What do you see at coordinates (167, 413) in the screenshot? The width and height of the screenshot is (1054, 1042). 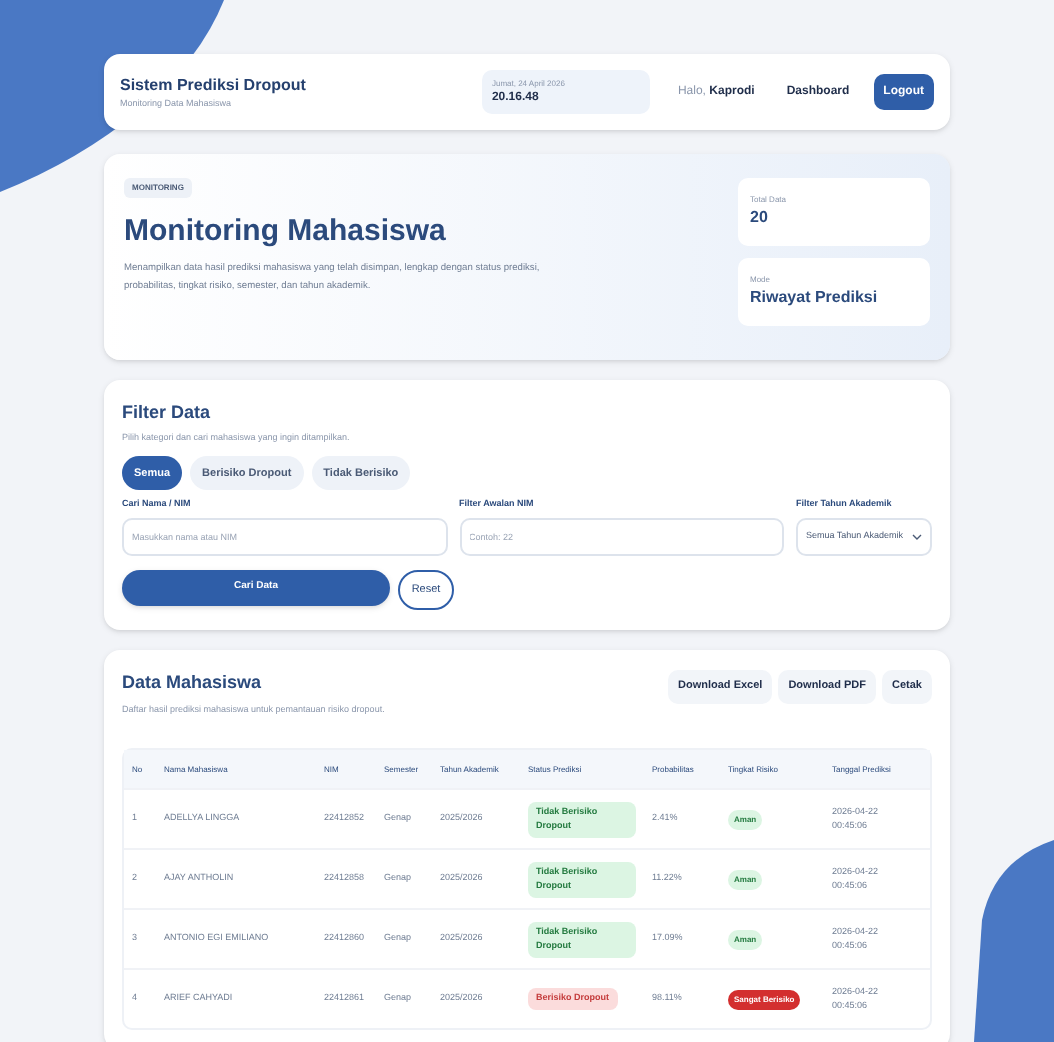 I see `filter-title: Filter Data` at bounding box center [167, 413].